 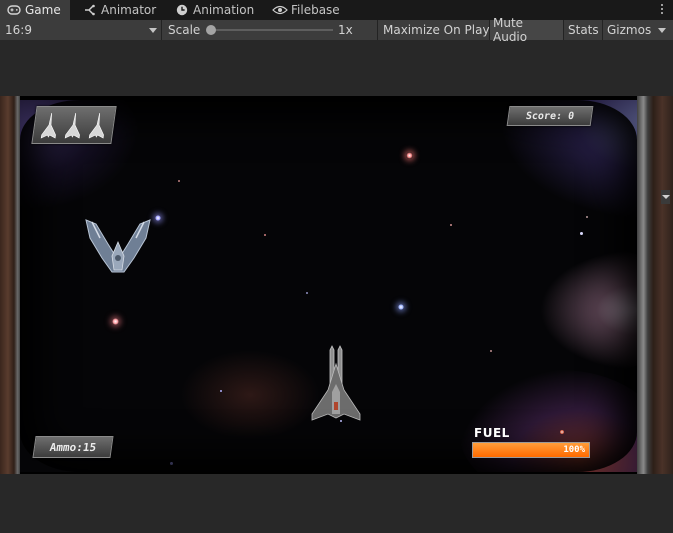 I want to click on background-panel-left, so click(x=10, y=285).